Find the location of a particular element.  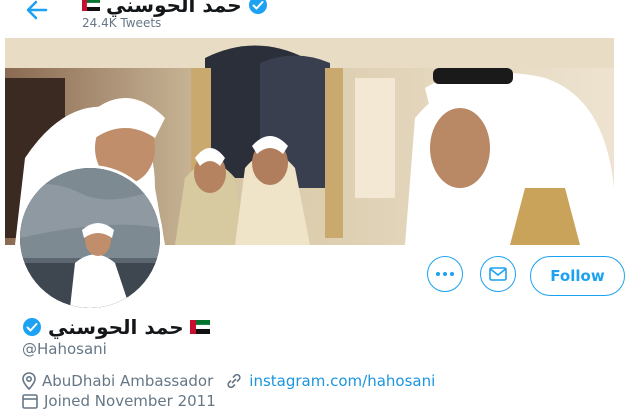

profile-avatar is located at coordinates (90, 238).